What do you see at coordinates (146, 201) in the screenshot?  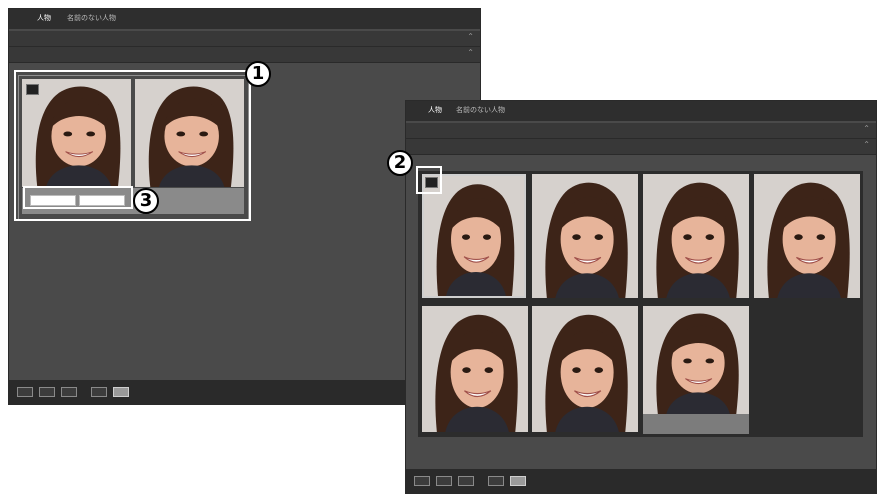 I see `callout-3: 3` at bounding box center [146, 201].